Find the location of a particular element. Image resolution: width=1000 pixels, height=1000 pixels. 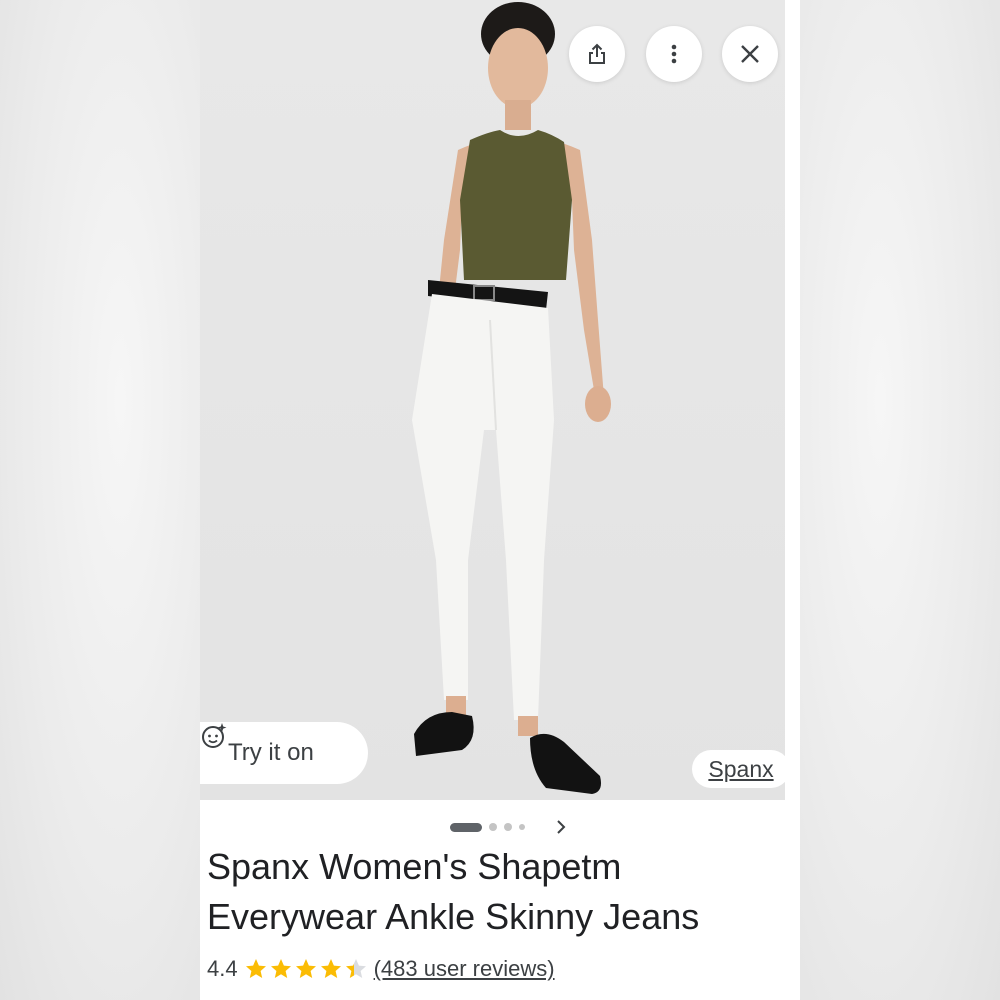

product-title-line2: Everywear Ankle Skinny Jeans is located at coordinates (453, 916).